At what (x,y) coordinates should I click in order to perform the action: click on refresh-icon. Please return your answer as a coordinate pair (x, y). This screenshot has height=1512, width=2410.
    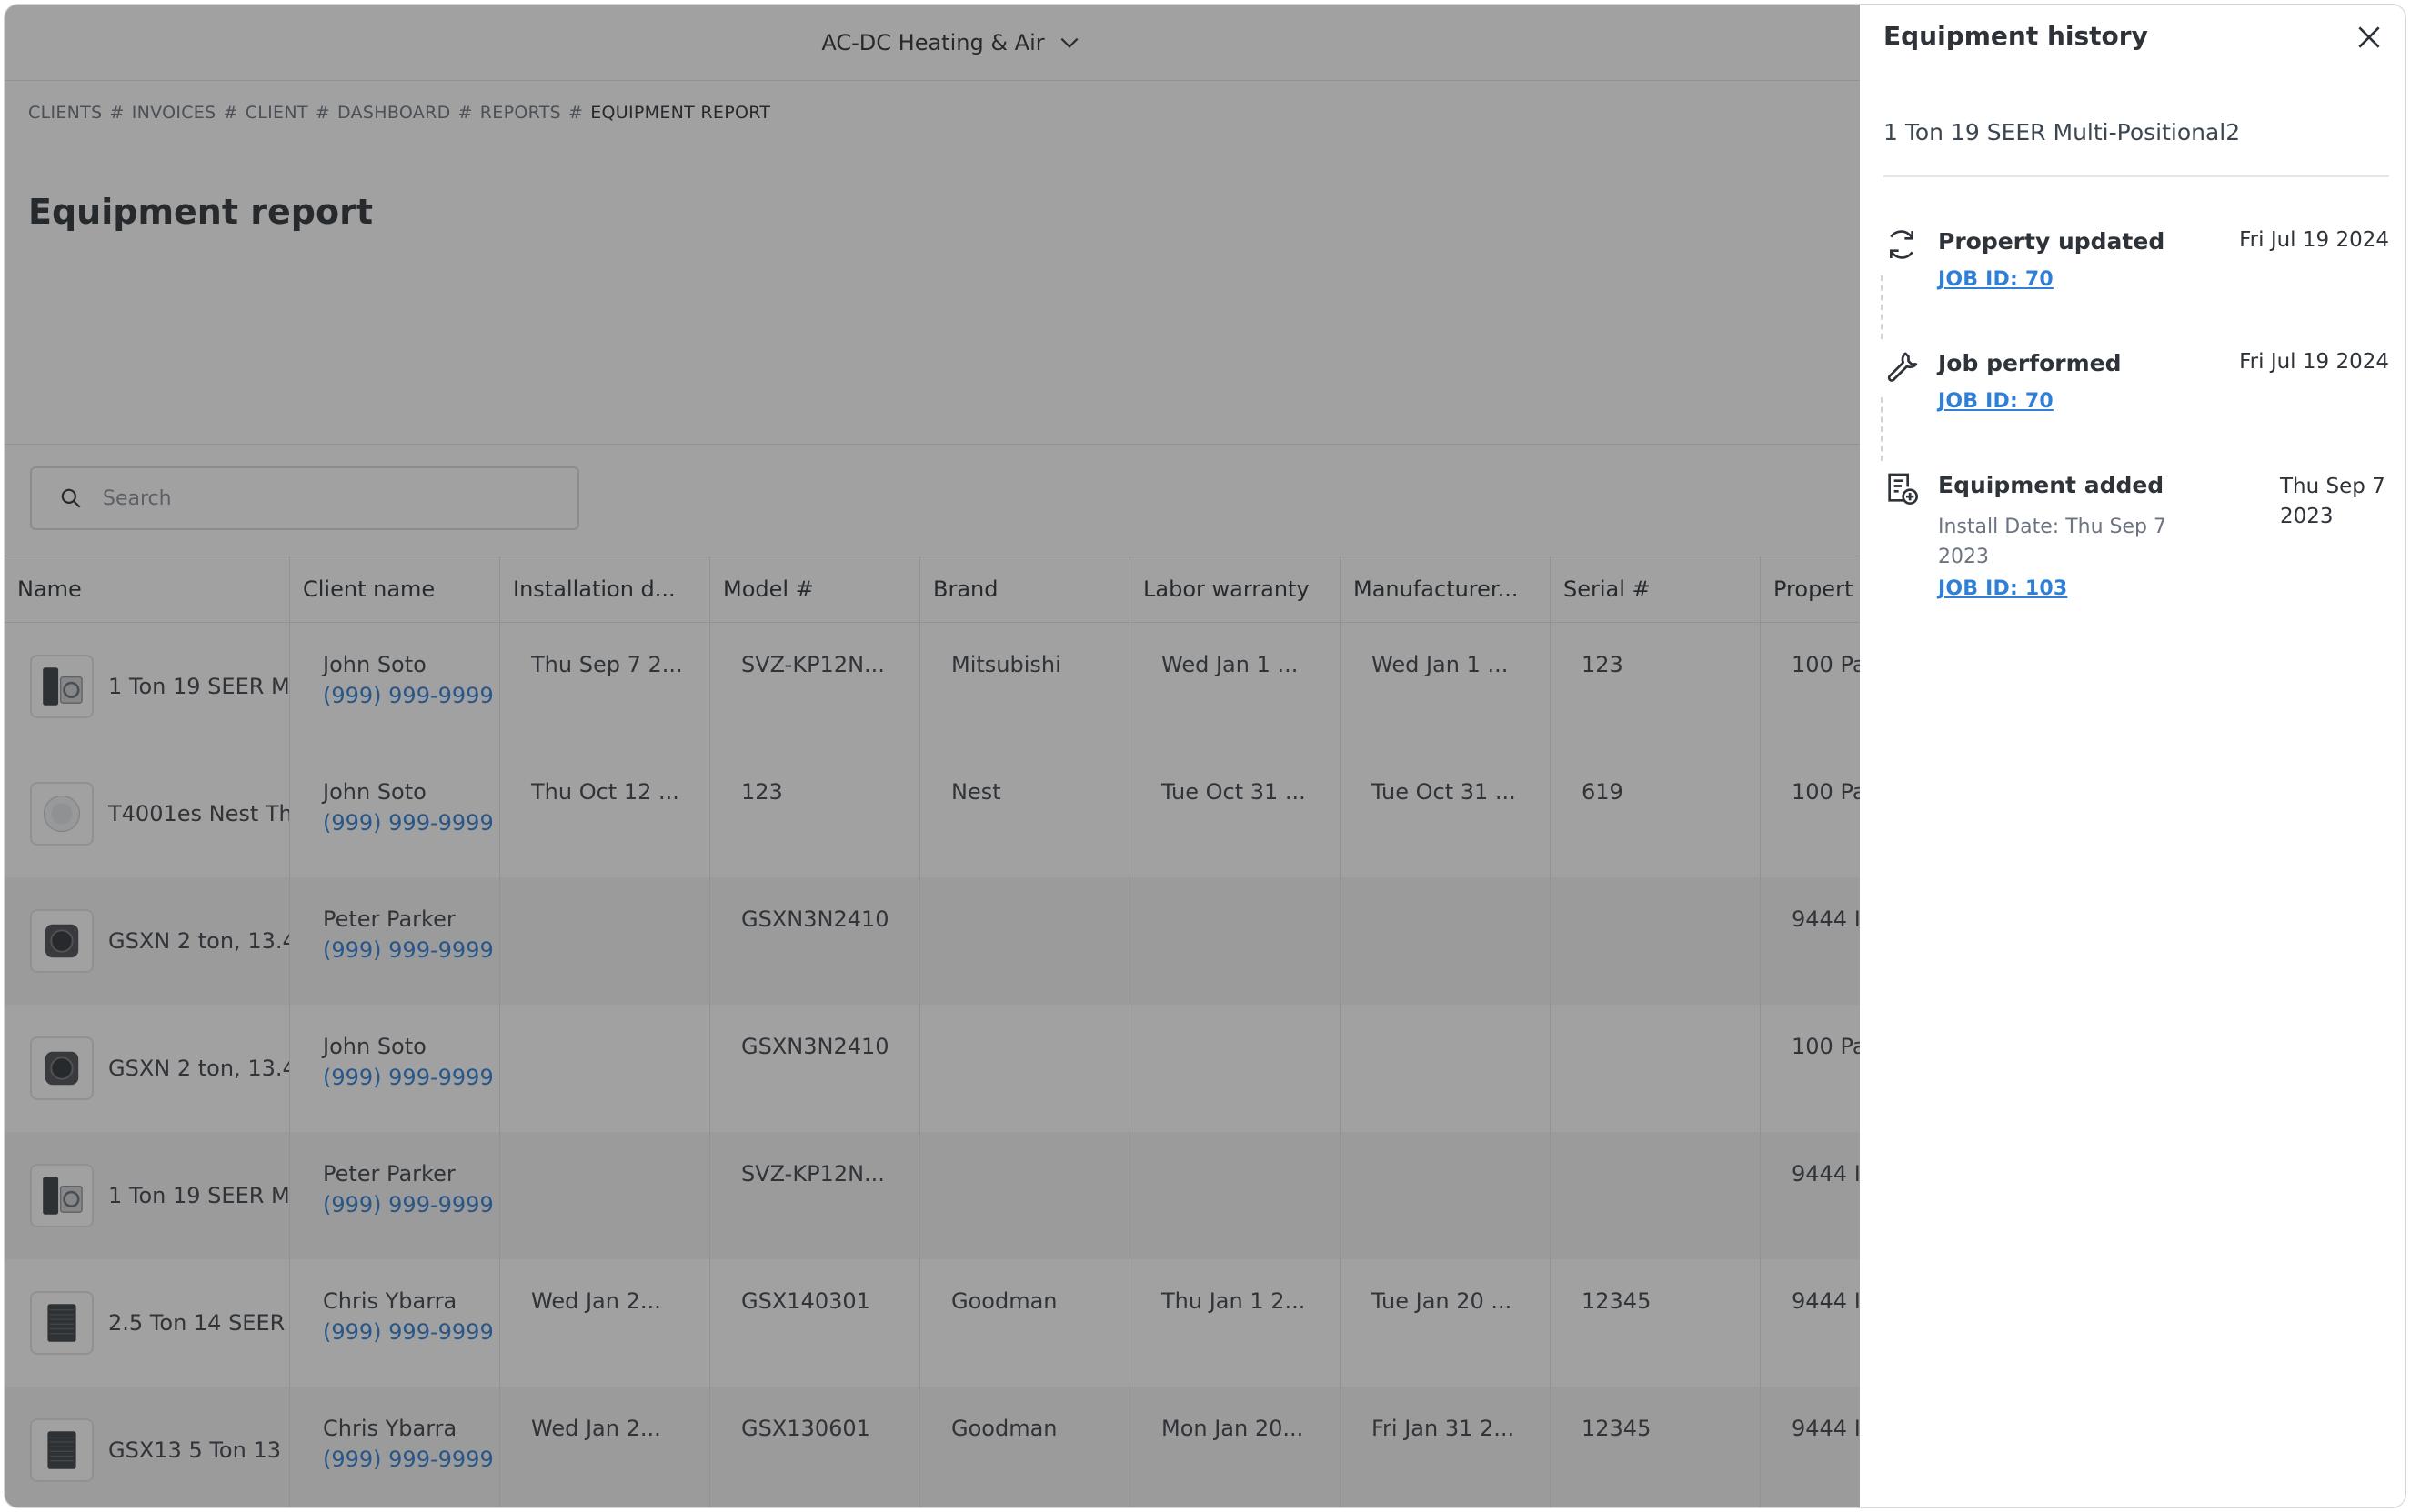
    Looking at the image, I should click on (1902, 244).